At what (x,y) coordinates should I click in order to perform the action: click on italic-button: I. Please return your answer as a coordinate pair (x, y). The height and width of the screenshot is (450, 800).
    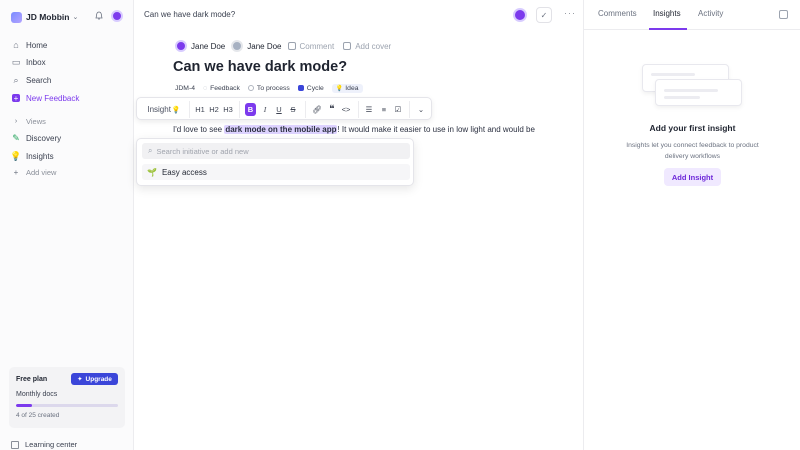
    Looking at the image, I should click on (265, 109).